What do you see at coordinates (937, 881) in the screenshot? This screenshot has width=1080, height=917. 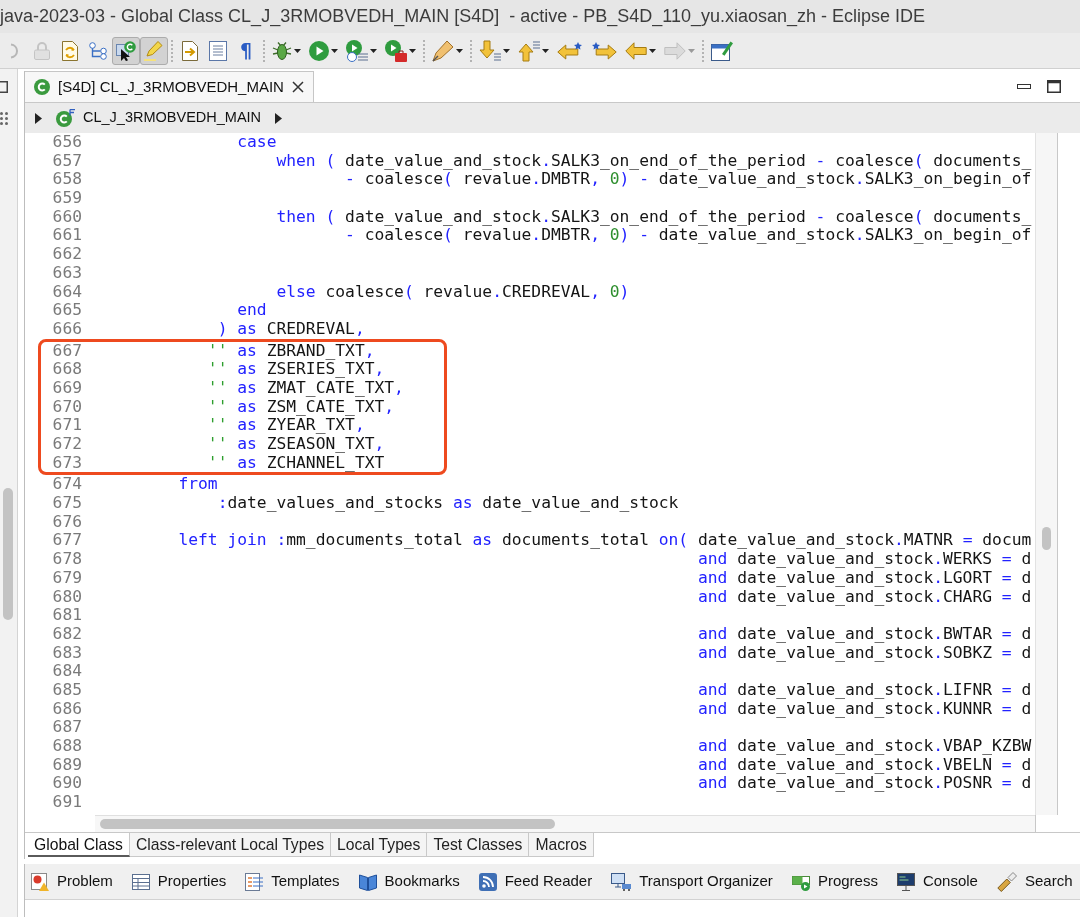 I see `view-tab: Console` at bounding box center [937, 881].